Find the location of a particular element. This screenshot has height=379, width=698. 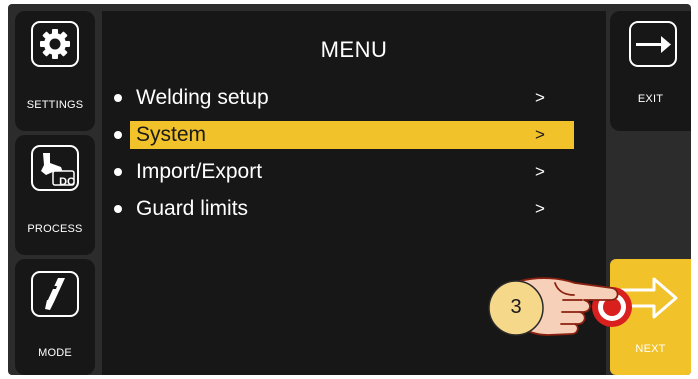

next-arrow-icon is located at coordinates (650, 298).